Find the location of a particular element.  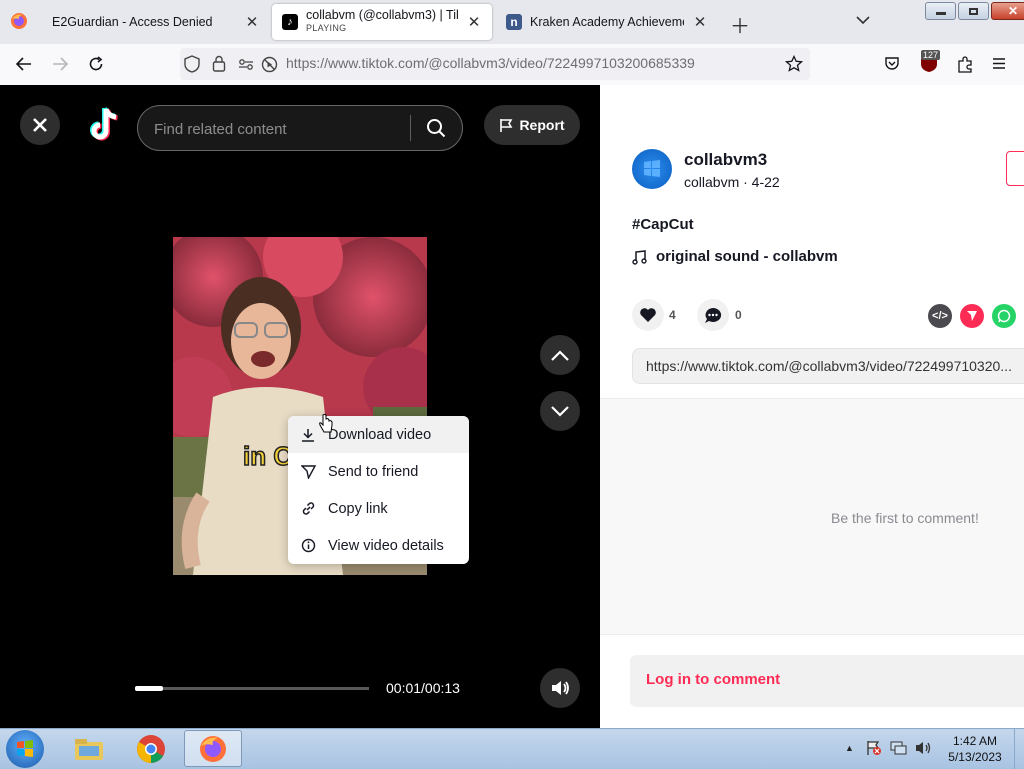

speaker-icon is located at coordinates (560, 688).